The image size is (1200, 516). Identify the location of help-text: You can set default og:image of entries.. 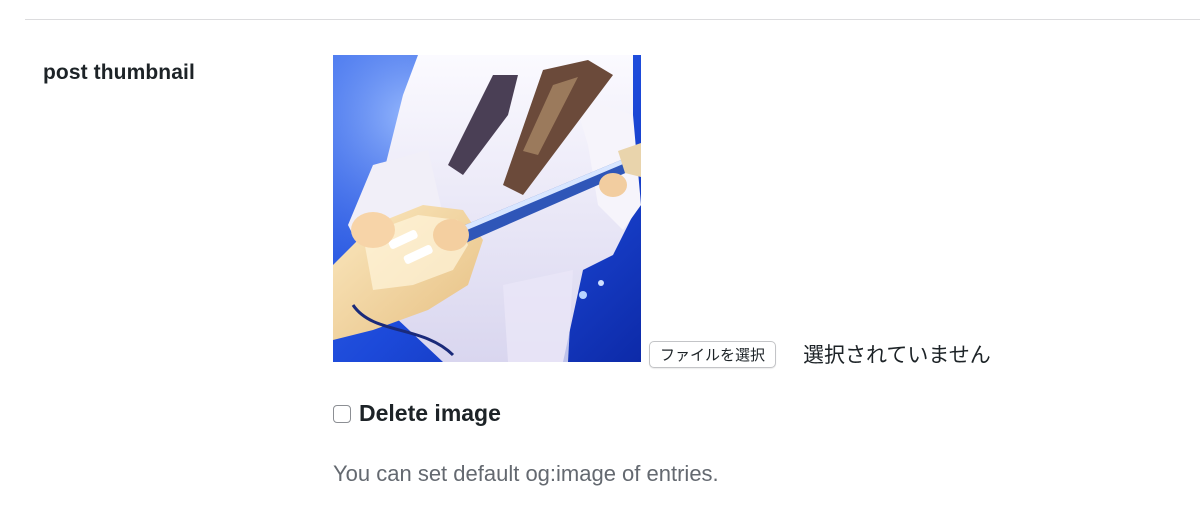
(526, 473).